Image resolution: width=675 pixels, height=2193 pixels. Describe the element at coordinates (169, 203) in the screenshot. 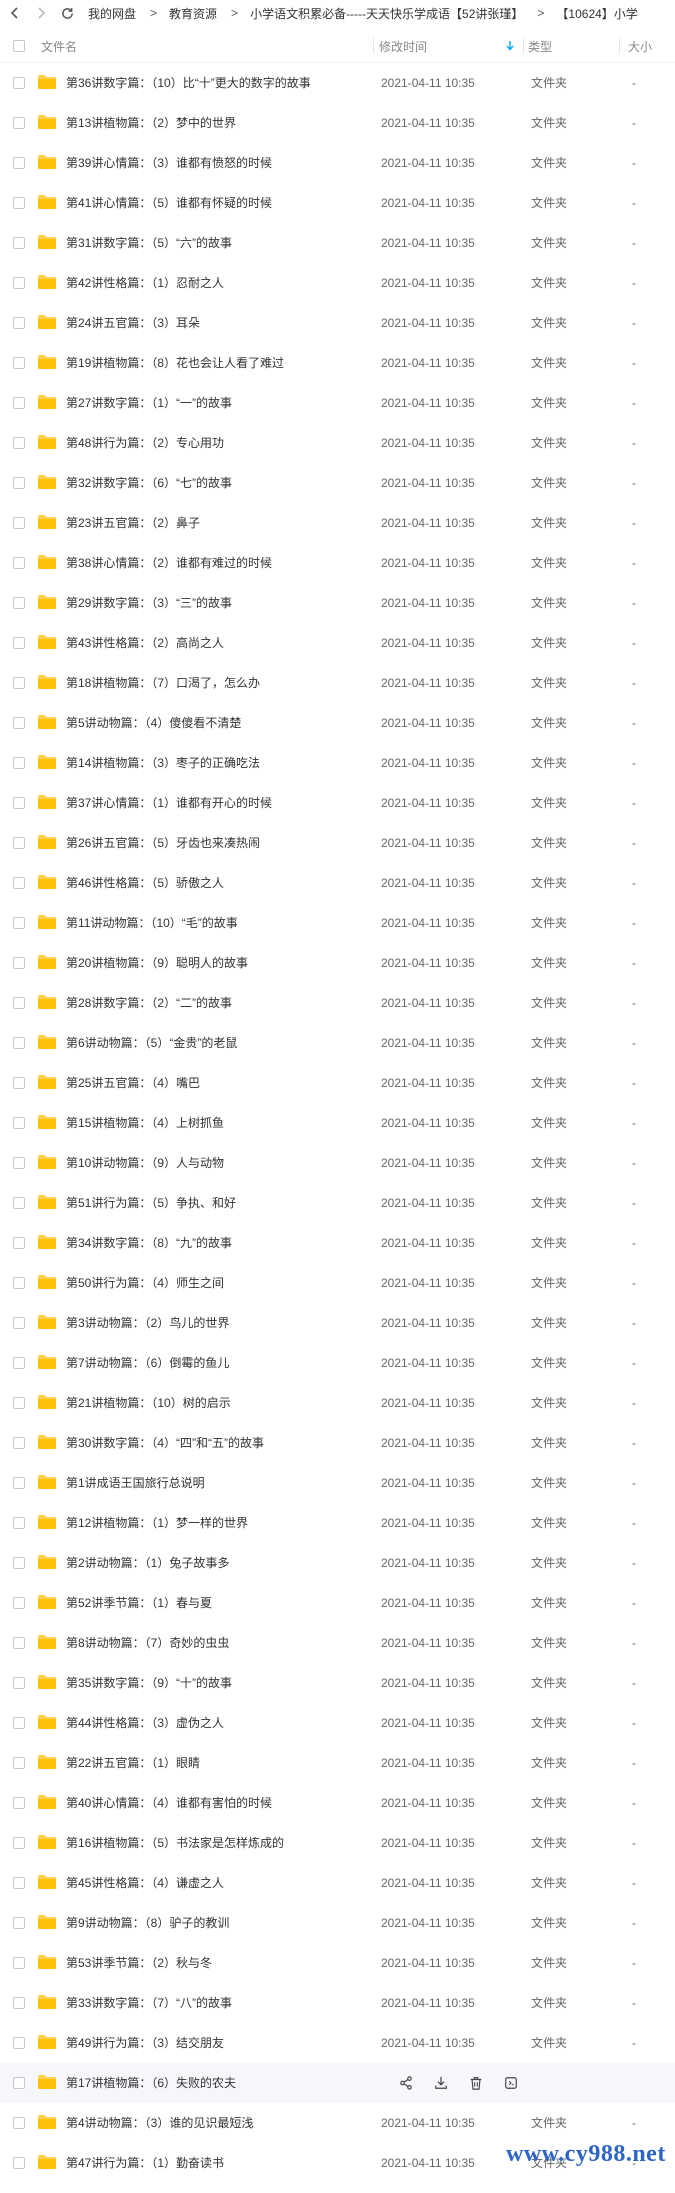

I see `file-name: 第41讲心情篇：（5）谁都有怀疑的时候` at that location.